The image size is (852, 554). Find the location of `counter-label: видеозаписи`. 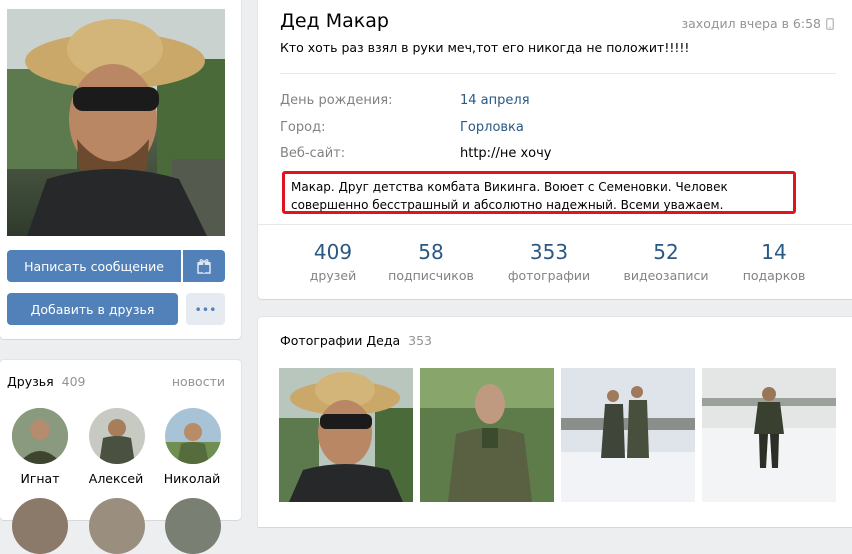

counter-label: видеозаписи is located at coordinates (666, 275).